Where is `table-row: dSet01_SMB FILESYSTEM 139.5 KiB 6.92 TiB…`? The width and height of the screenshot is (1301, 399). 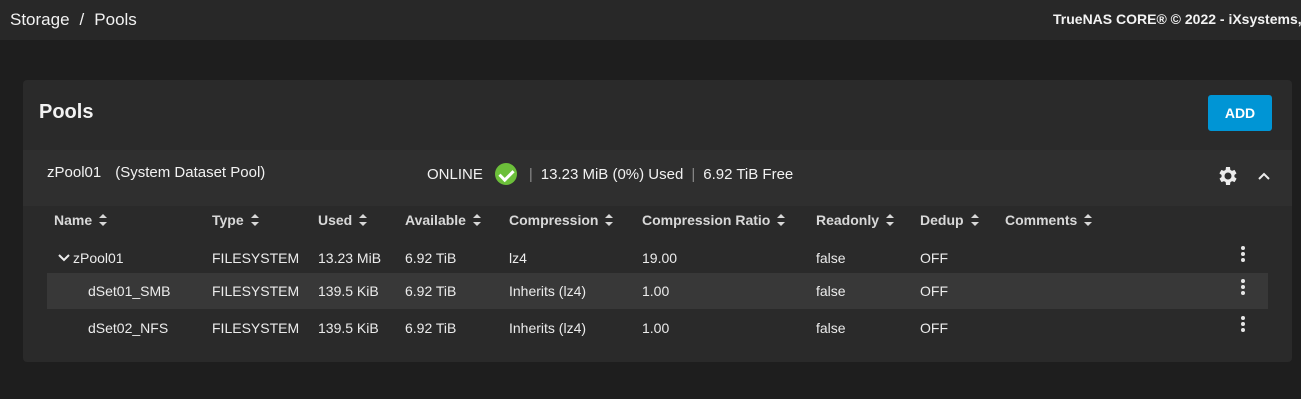 table-row: dSet01_SMB FILESYSTEM 139.5 KiB 6.92 TiB… is located at coordinates (657, 291).